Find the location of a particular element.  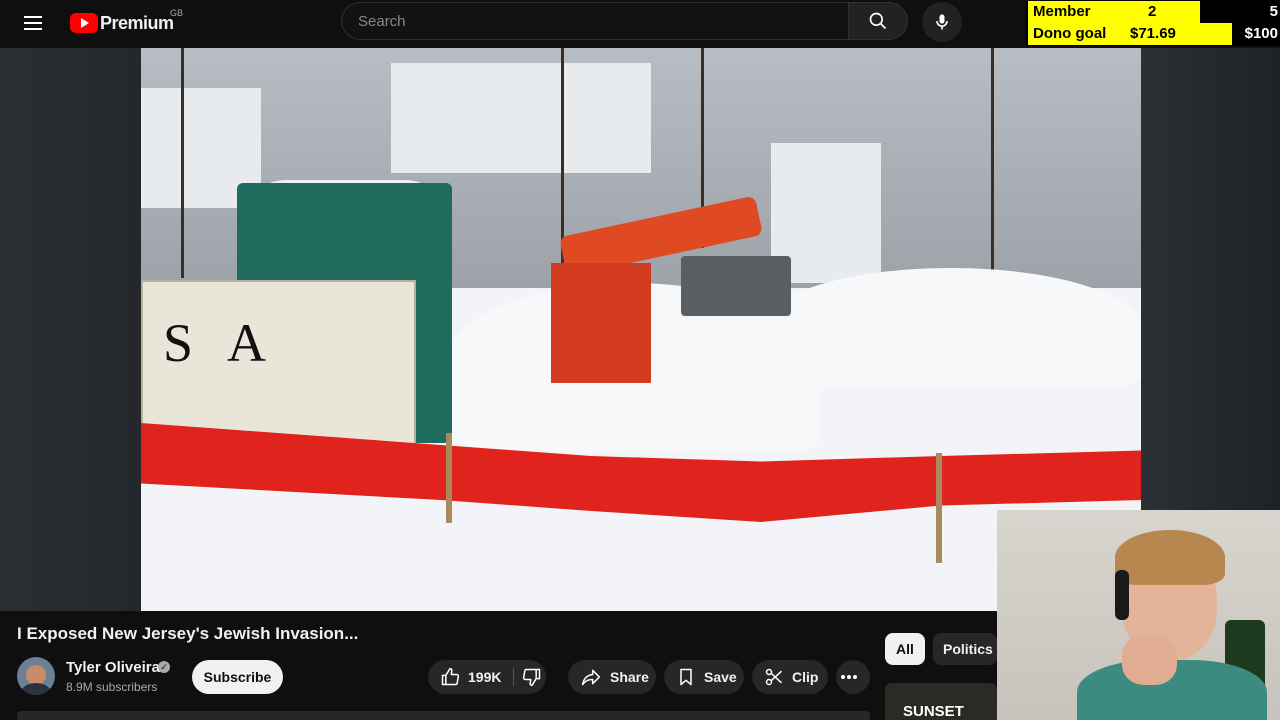

mic-icon is located at coordinates (942, 22).